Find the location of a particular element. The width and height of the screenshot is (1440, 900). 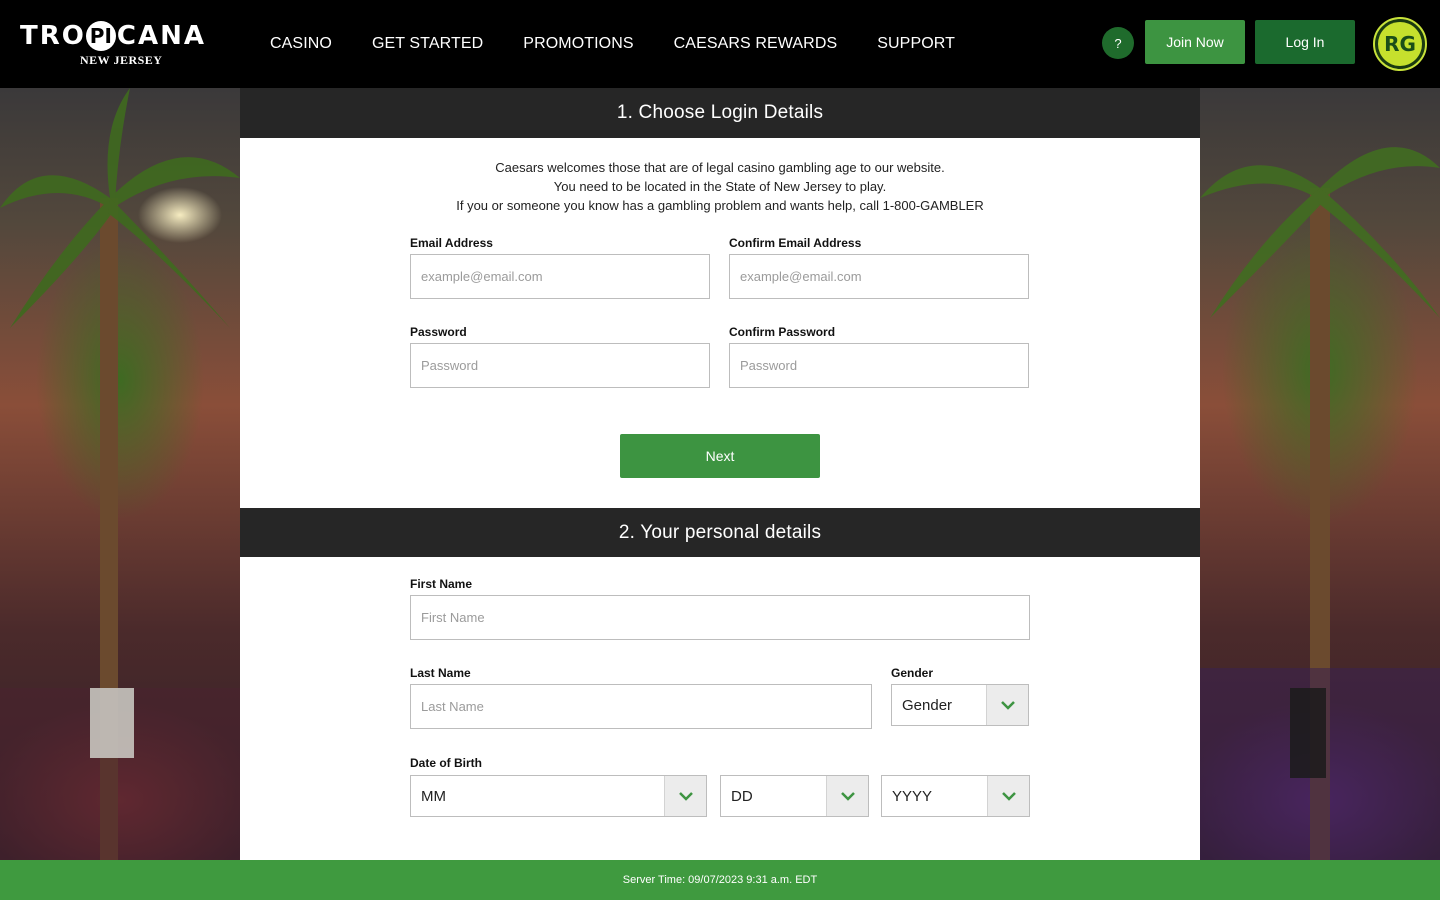

gender-select: Gender is located at coordinates (960, 705).